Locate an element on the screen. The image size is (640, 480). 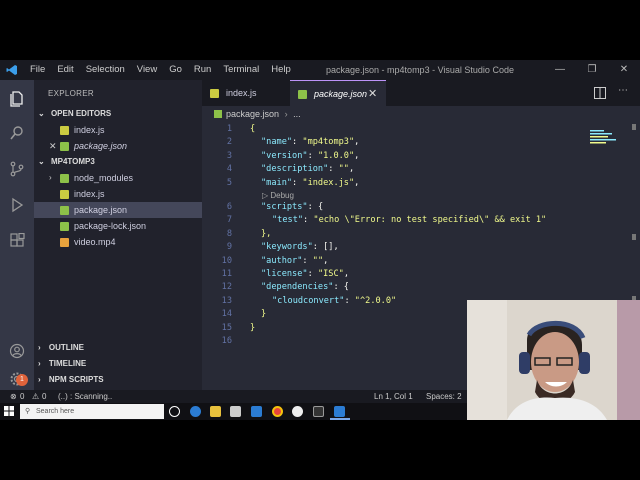
tree-item-video-mp4: video.mp4 is located at coordinates (118, 242).